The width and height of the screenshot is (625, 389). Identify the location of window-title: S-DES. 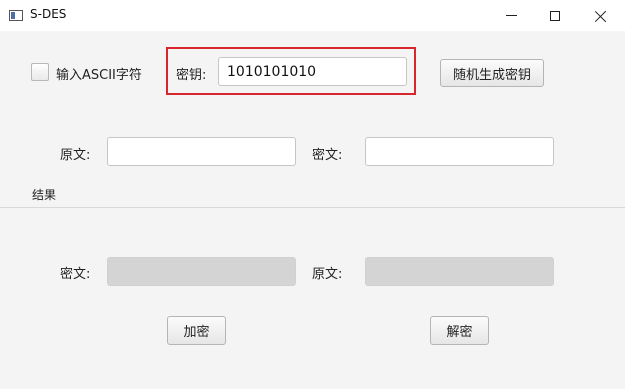
(48, 14).